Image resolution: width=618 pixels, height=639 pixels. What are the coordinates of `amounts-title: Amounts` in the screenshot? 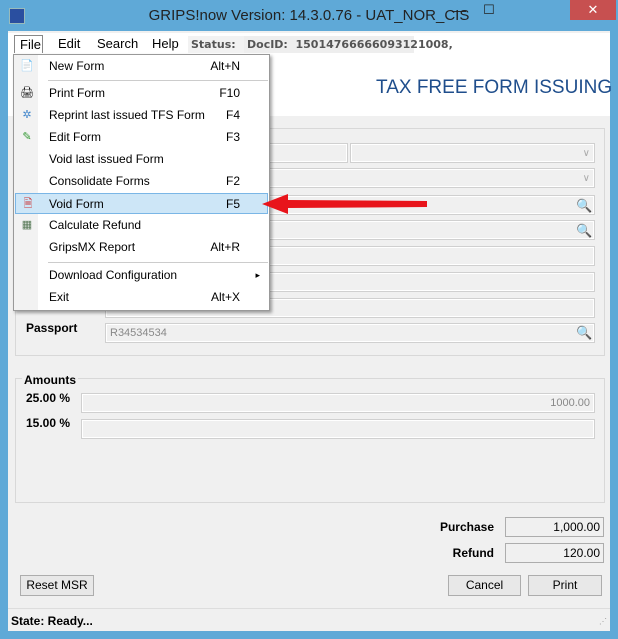 It's located at (50, 380).